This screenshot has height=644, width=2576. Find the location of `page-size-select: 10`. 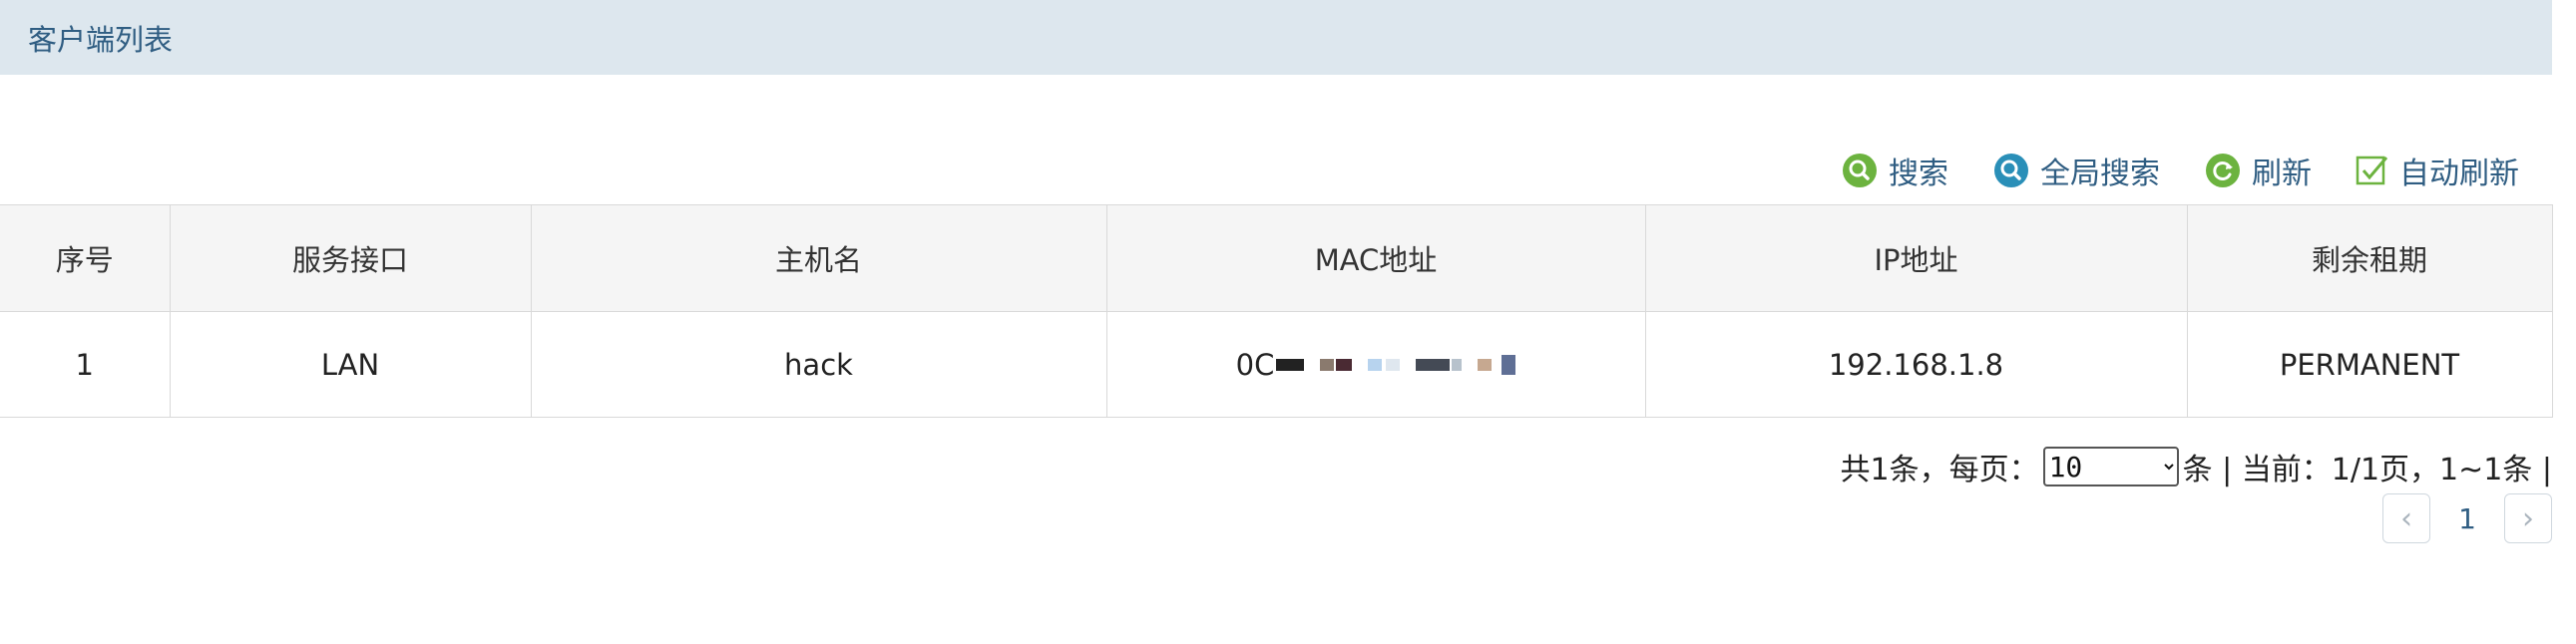

page-size-select: 10 is located at coordinates (2110, 466).